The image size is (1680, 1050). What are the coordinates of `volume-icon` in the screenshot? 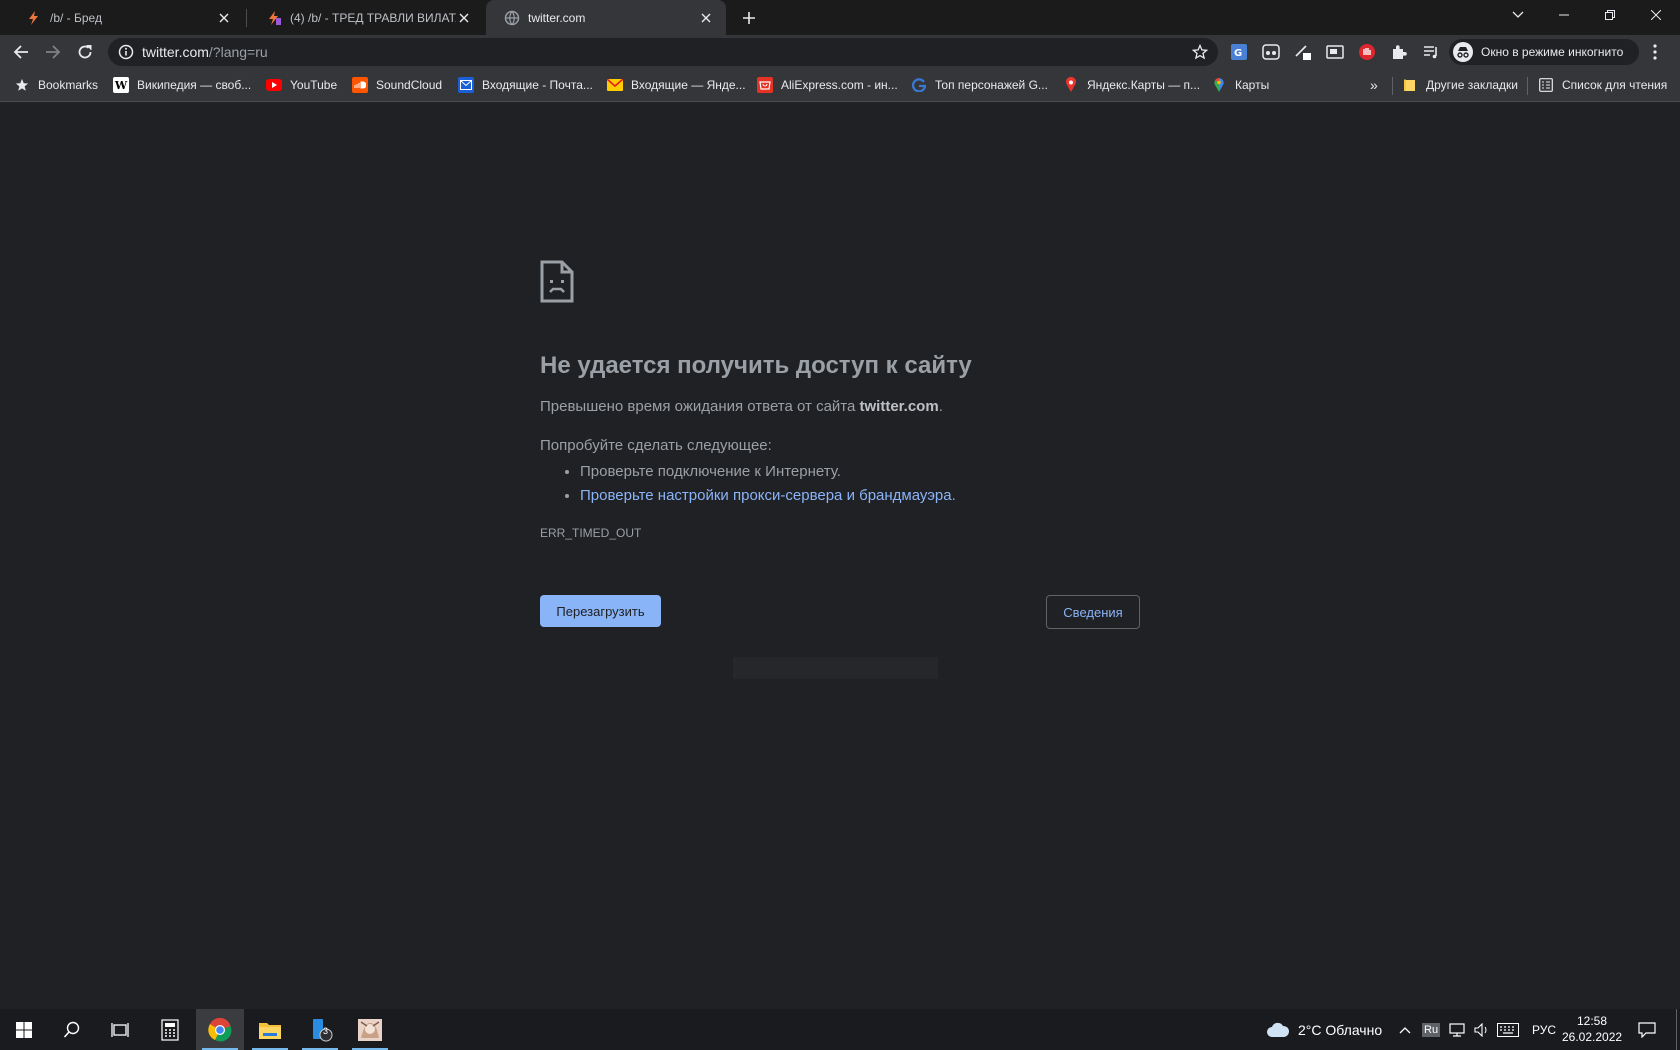 It's located at (1482, 1029).